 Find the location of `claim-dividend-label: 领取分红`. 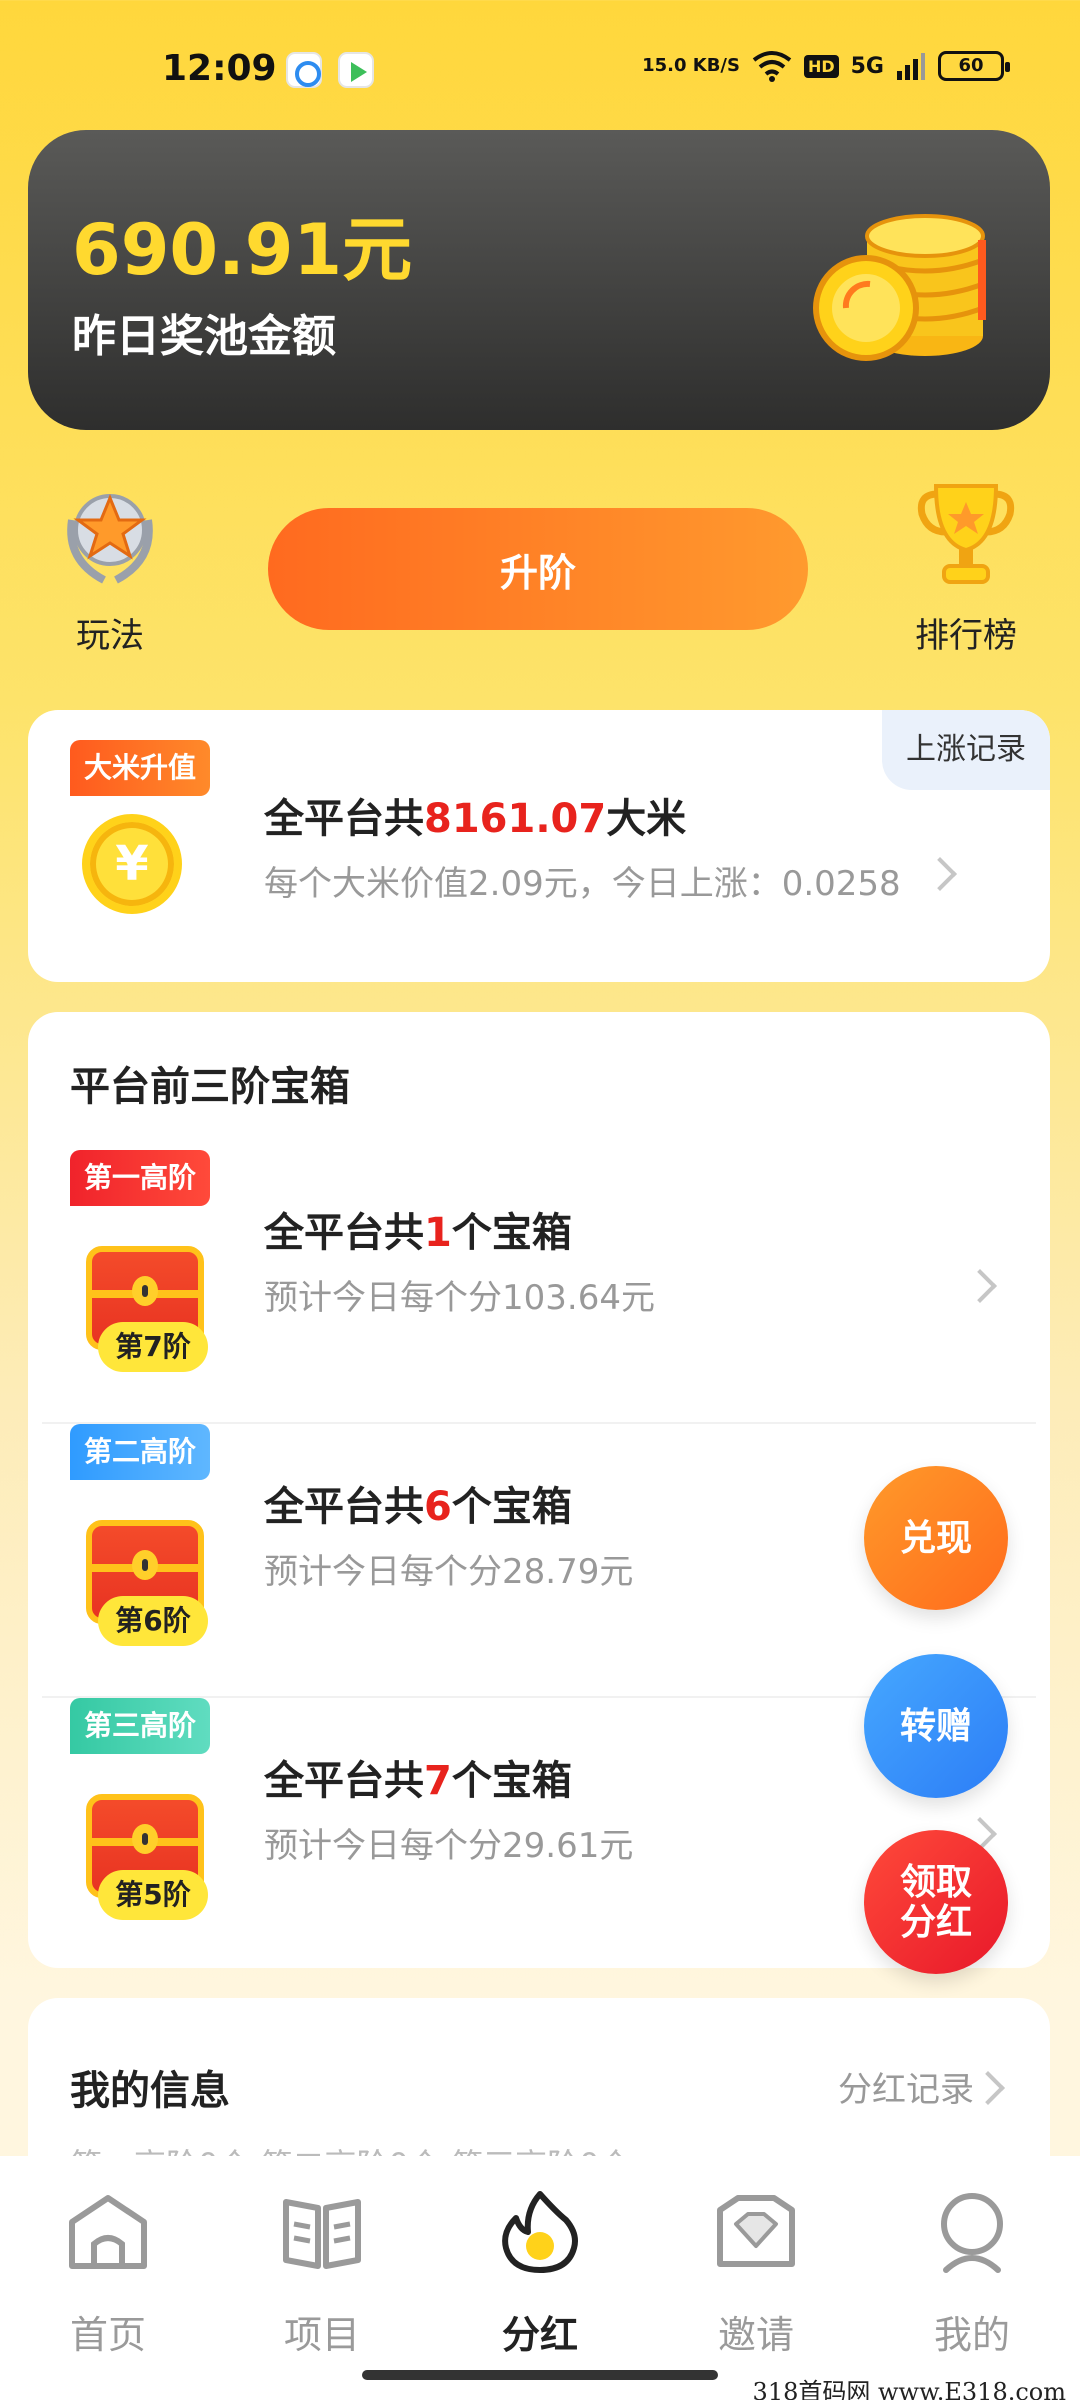

claim-dividend-label: 领取分红 is located at coordinates (935, 1901).